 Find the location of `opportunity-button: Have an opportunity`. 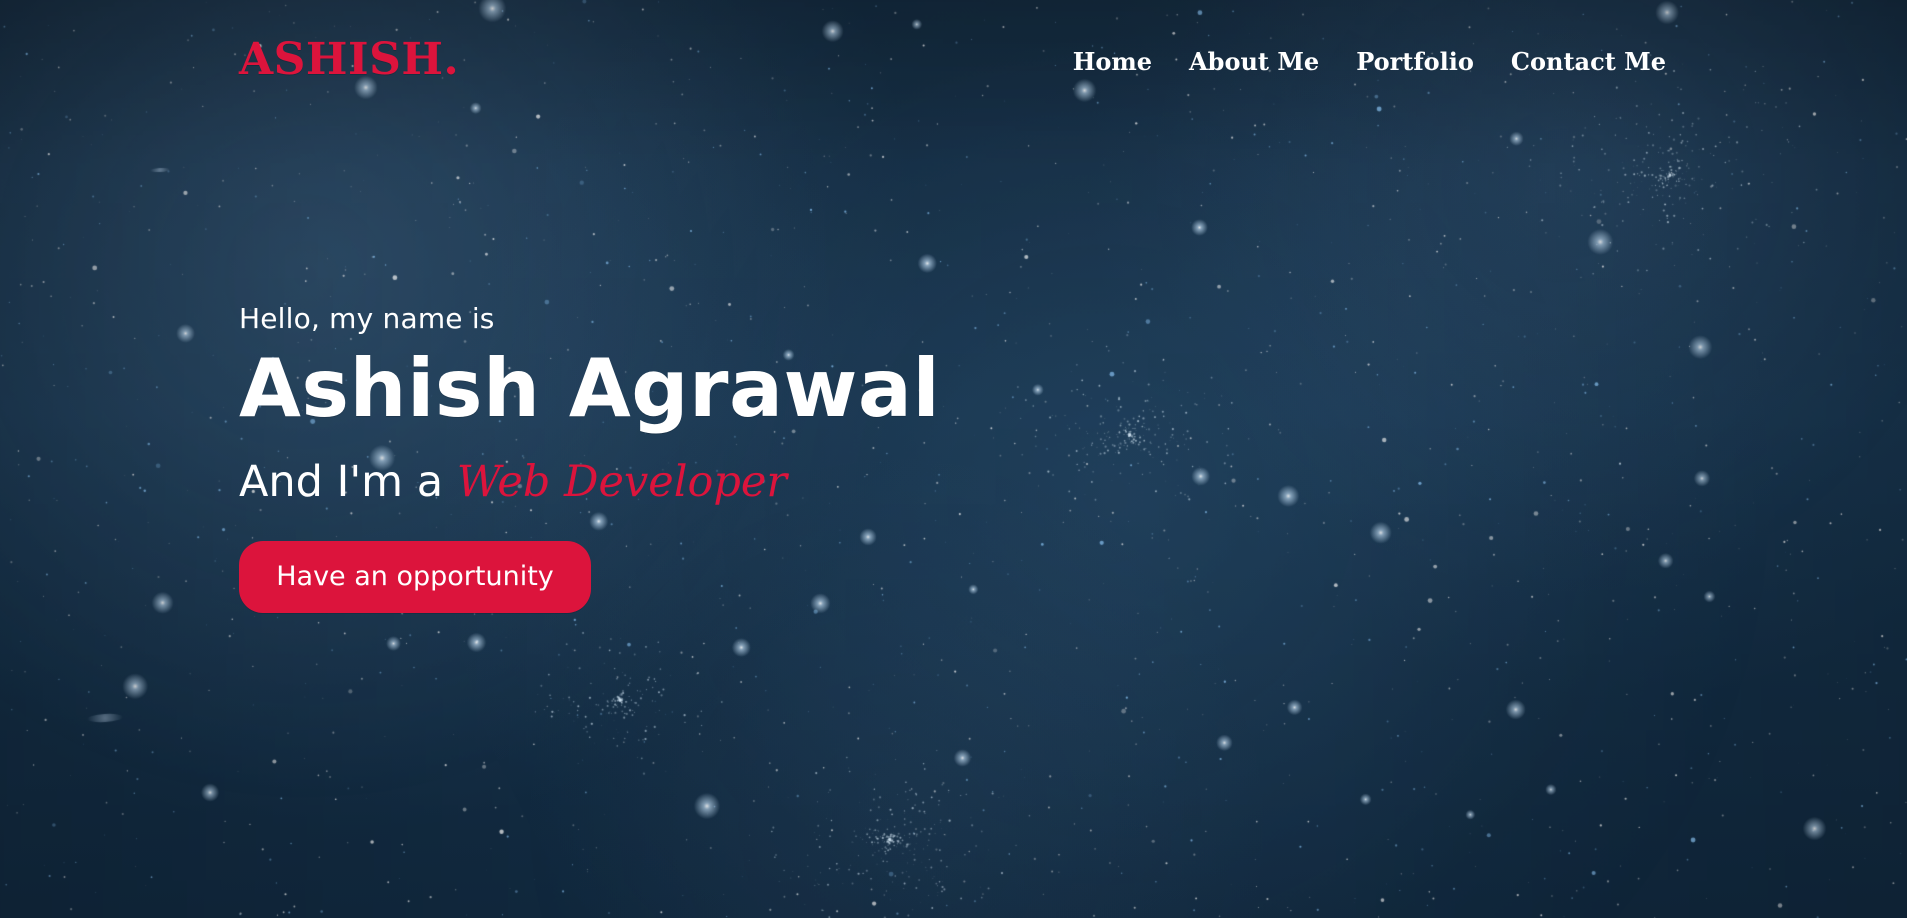

opportunity-button: Have an opportunity is located at coordinates (415, 576).